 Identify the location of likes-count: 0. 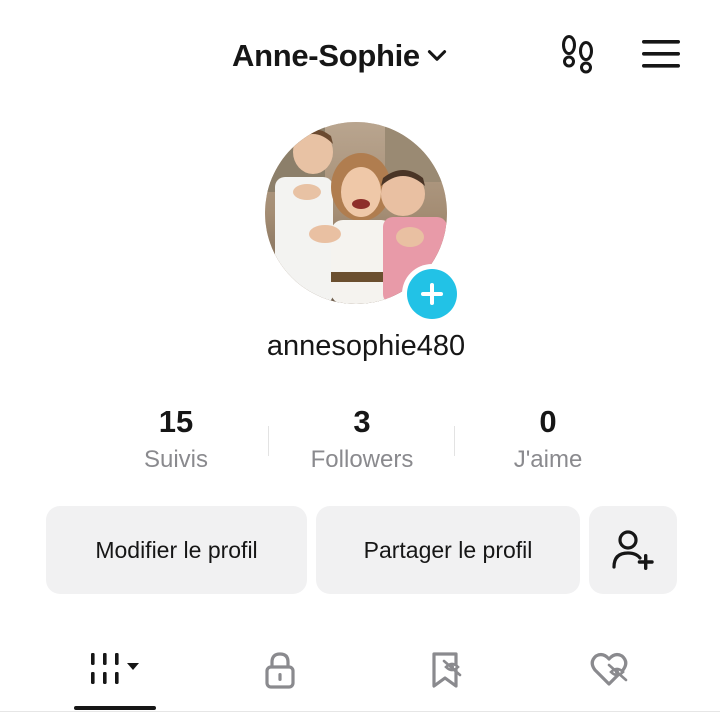
(548, 421).